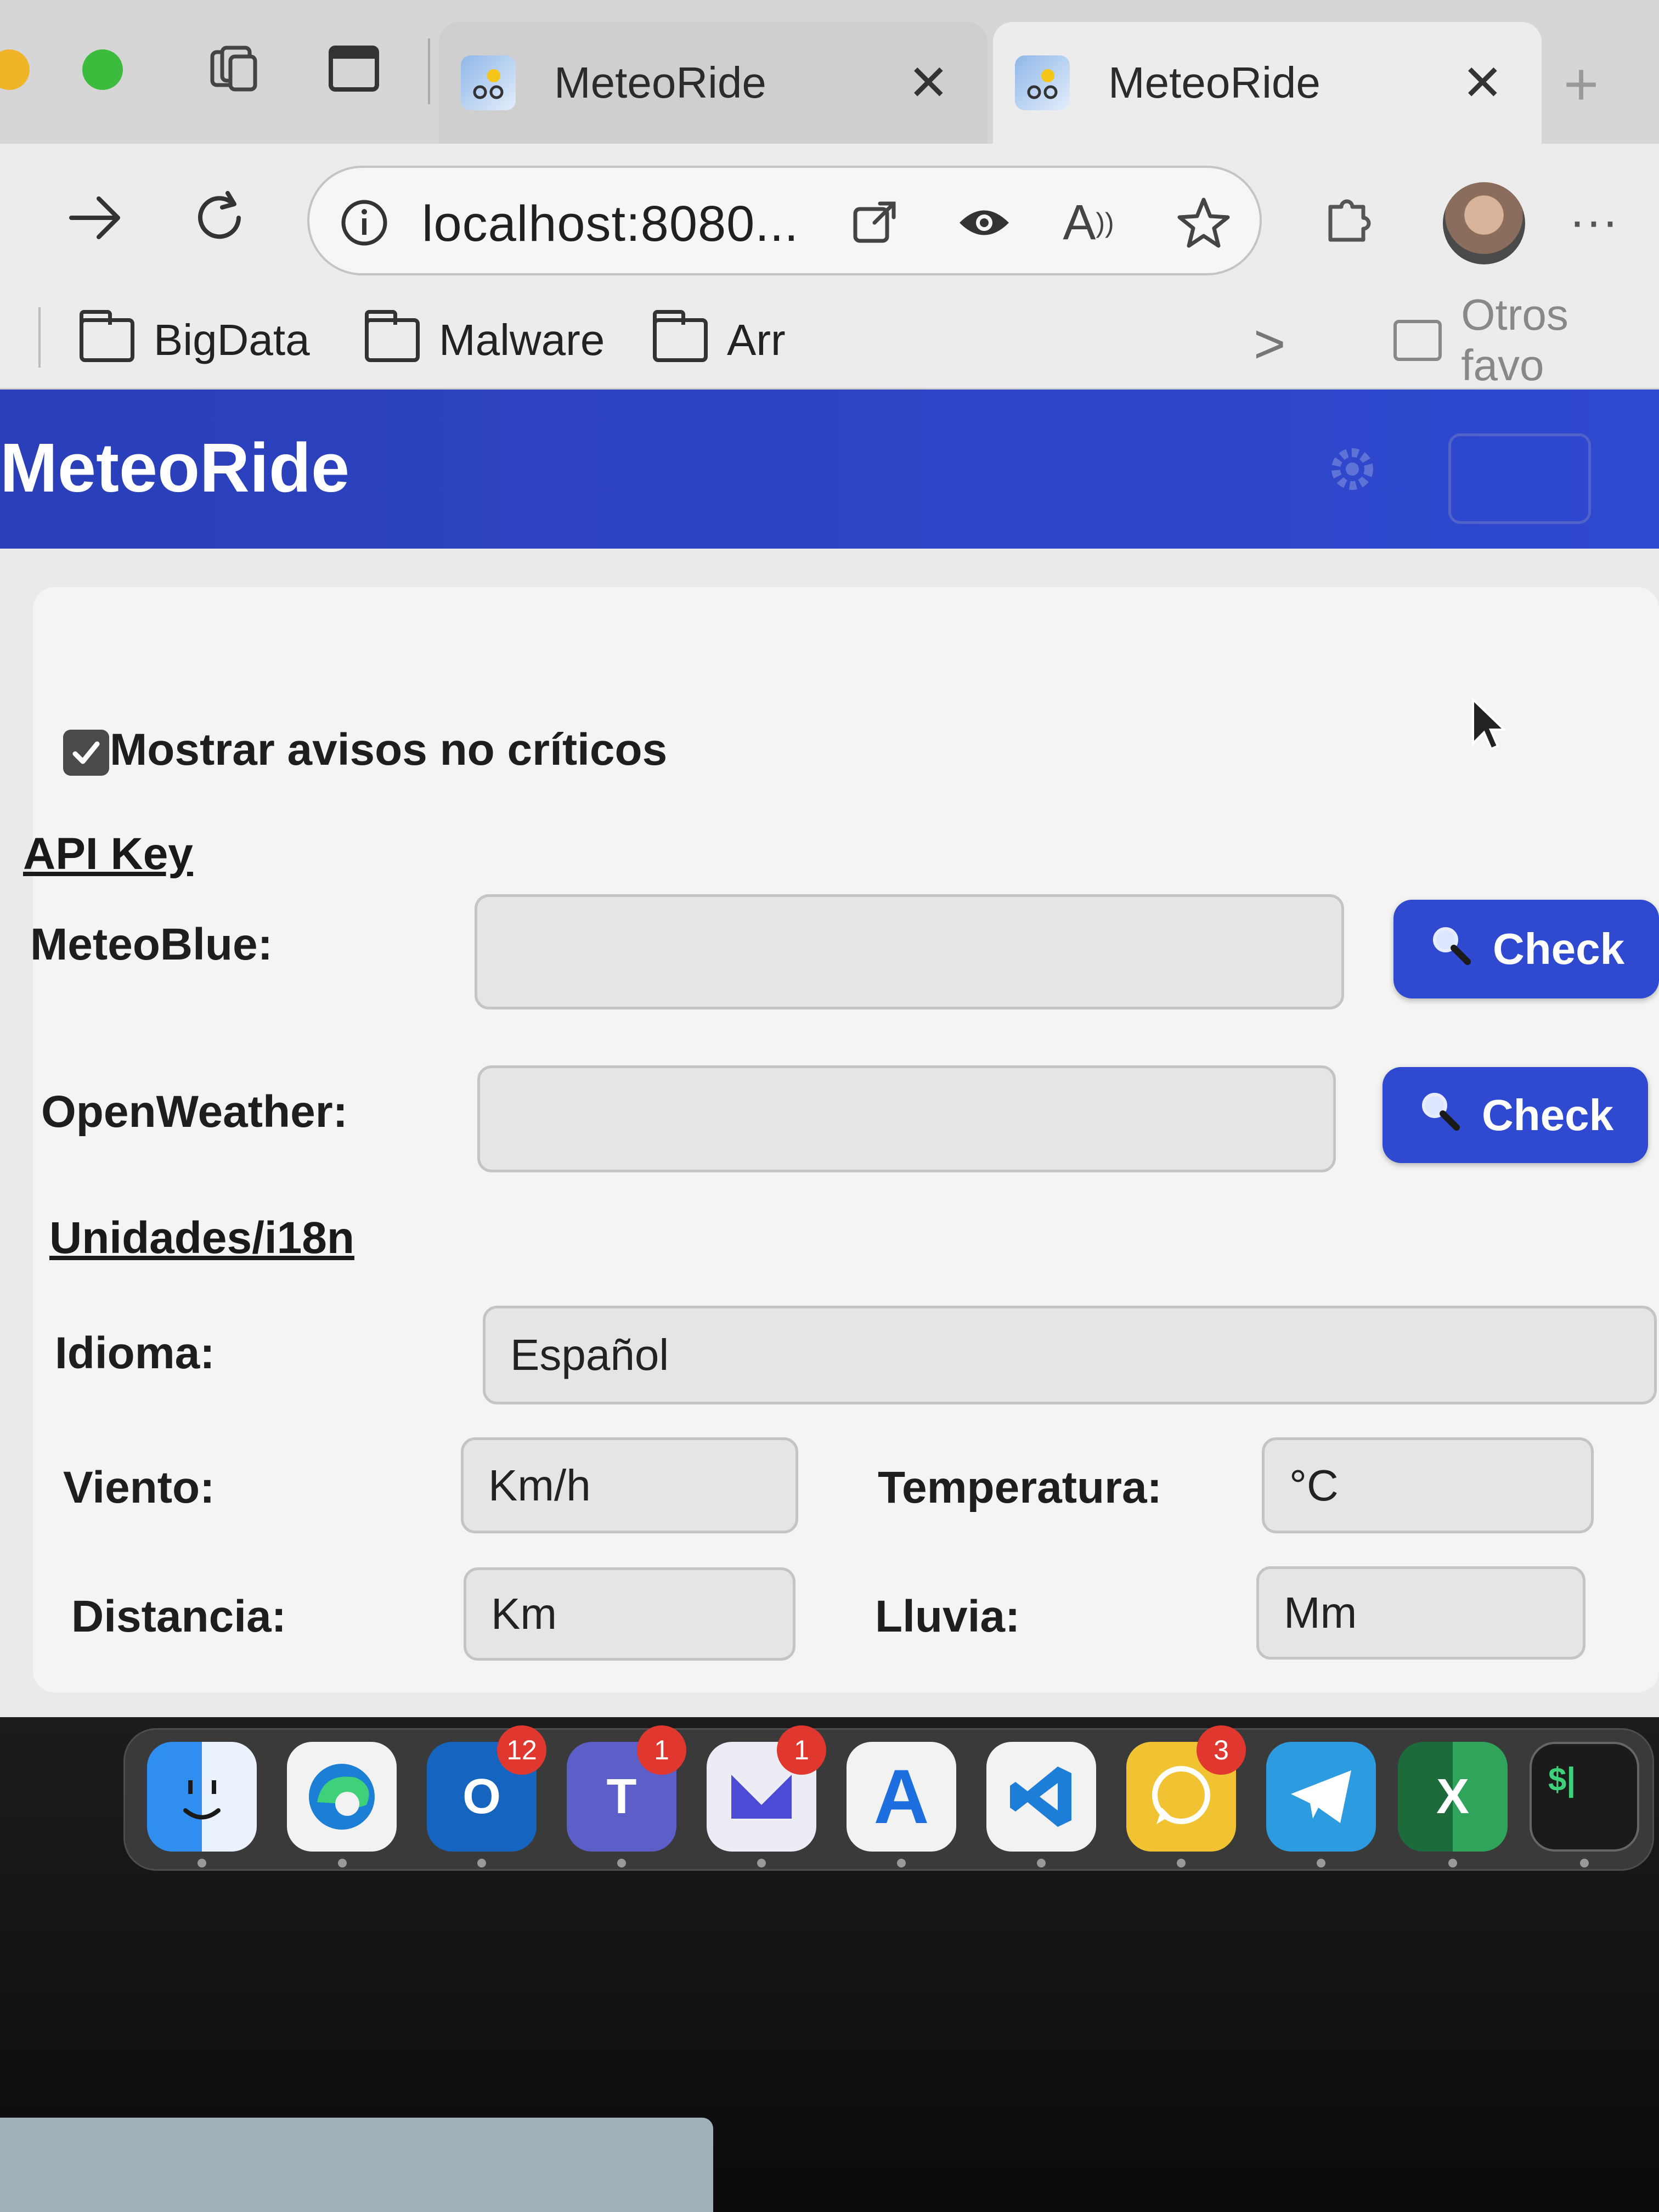 This screenshot has height=2212, width=1659. I want to click on read-aloud-icon: A)), so click(1089, 223).